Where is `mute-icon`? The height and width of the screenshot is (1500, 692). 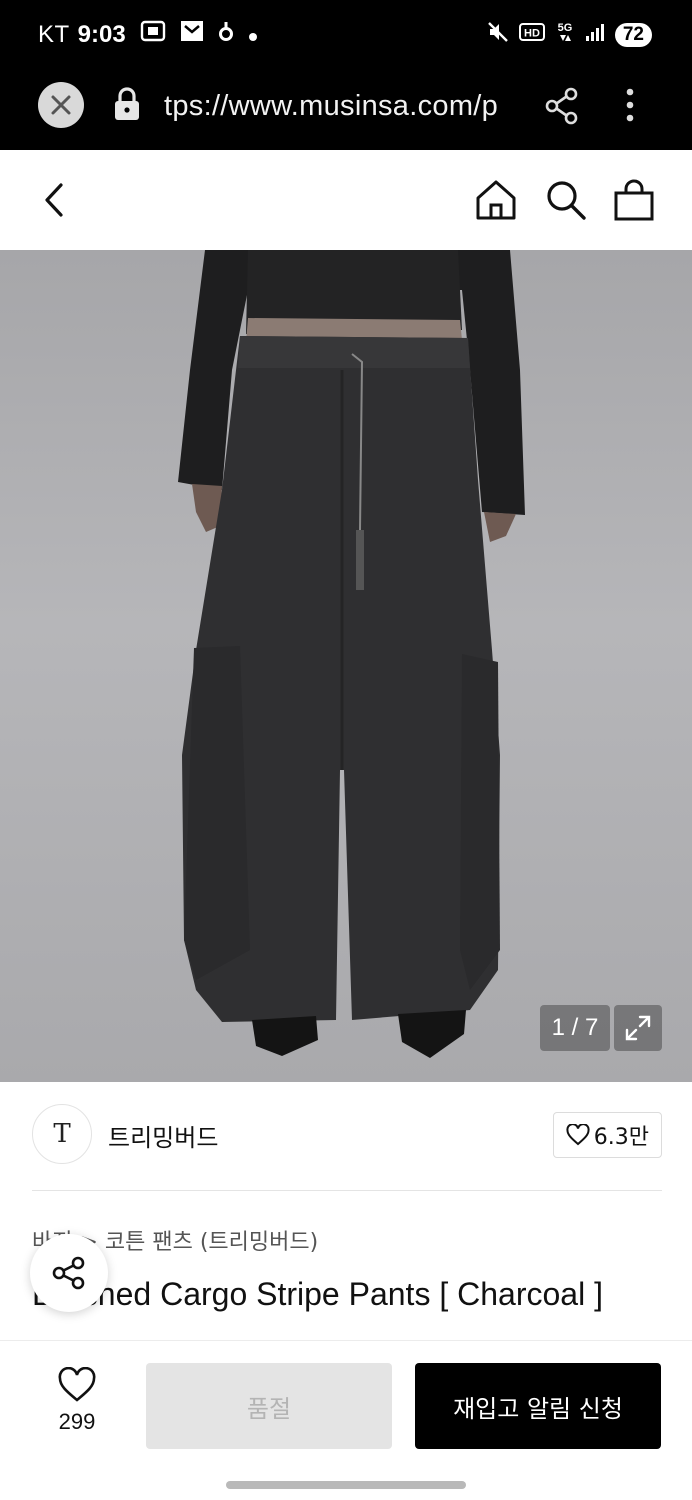
mute-icon is located at coordinates (498, 34).